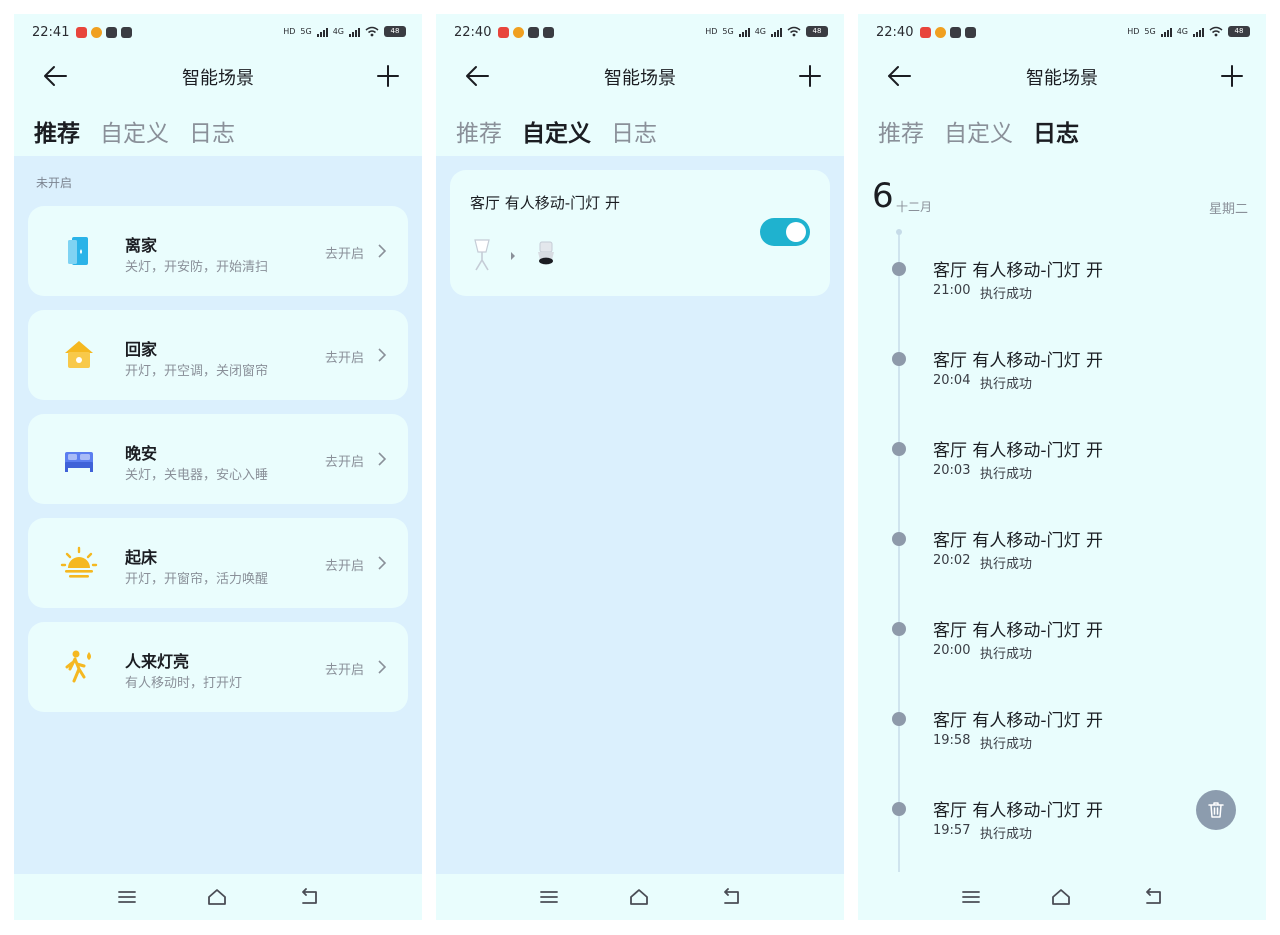 The image size is (1280, 935). I want to click on log-entry: 客厅 有人移动-门灯 开 20:03 执行成功, so click(1062, 466).